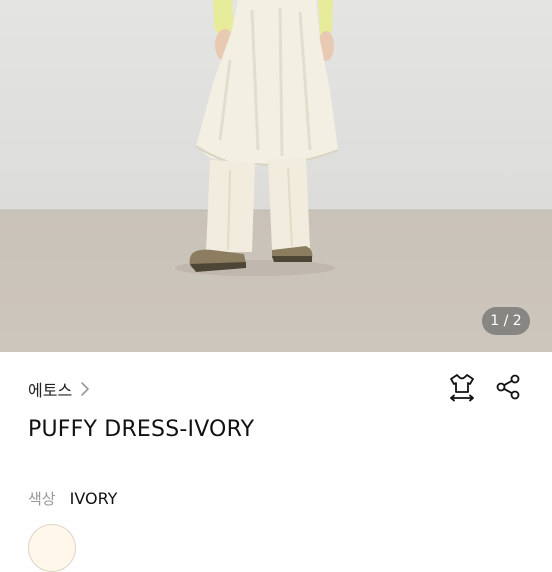 The height and width of the screenshot is (572, 552). I want to click on brand-link: 에토스, so click(59, 389).